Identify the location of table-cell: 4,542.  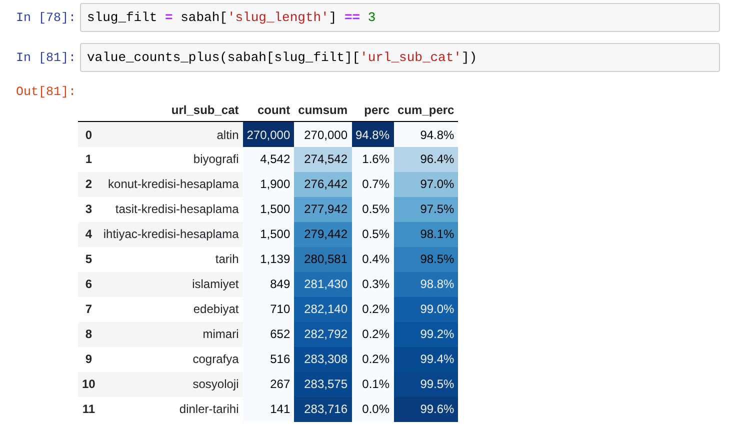
(268, 159).